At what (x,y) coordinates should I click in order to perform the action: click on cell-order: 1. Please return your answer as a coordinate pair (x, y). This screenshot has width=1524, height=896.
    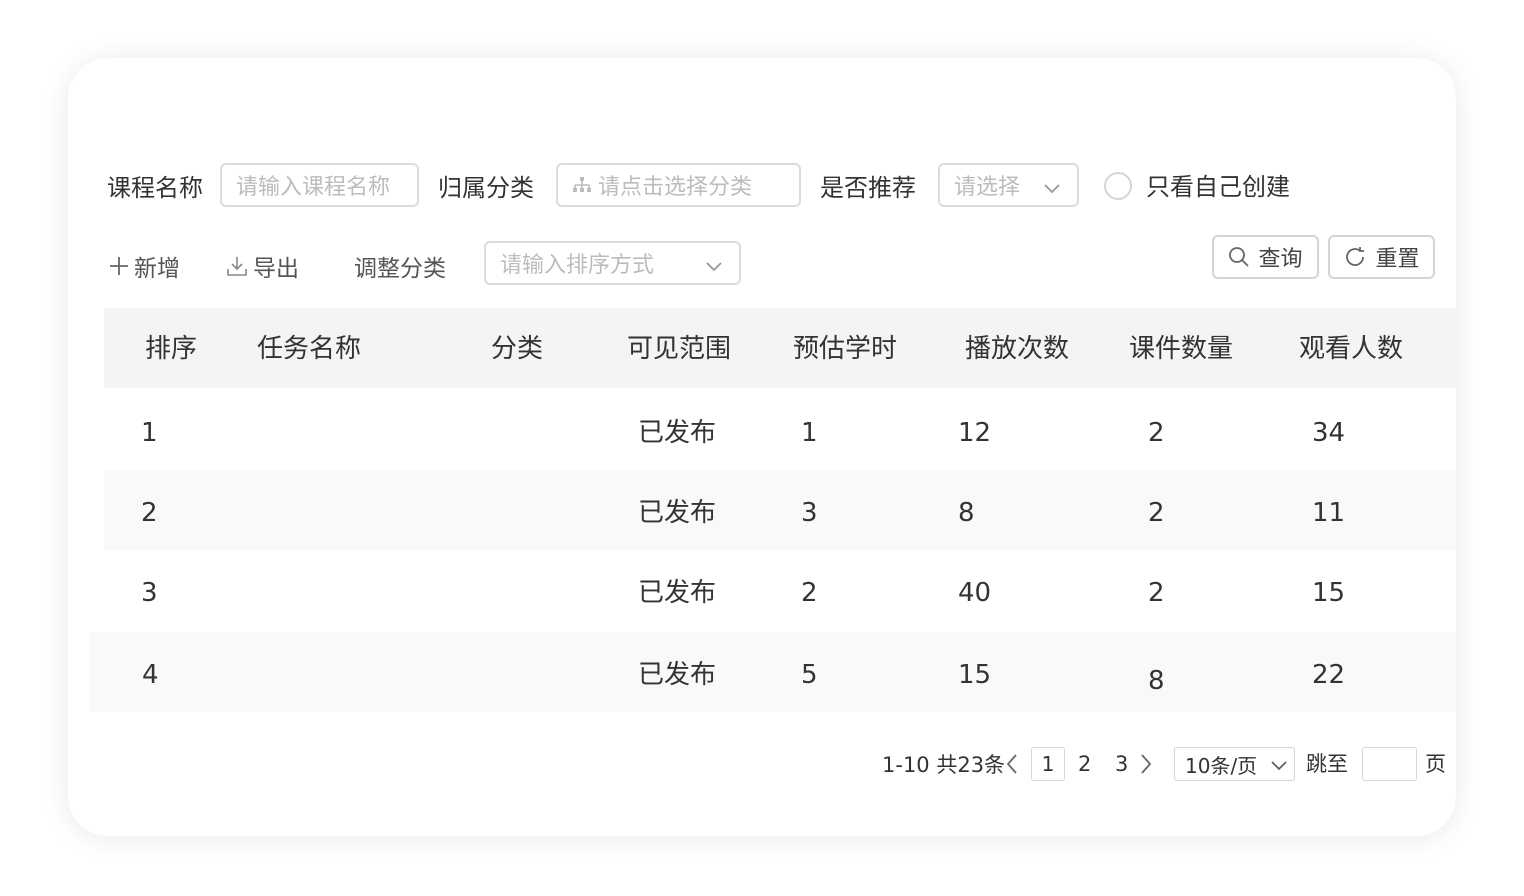
    Looking at the image, I should click on (149, 433).